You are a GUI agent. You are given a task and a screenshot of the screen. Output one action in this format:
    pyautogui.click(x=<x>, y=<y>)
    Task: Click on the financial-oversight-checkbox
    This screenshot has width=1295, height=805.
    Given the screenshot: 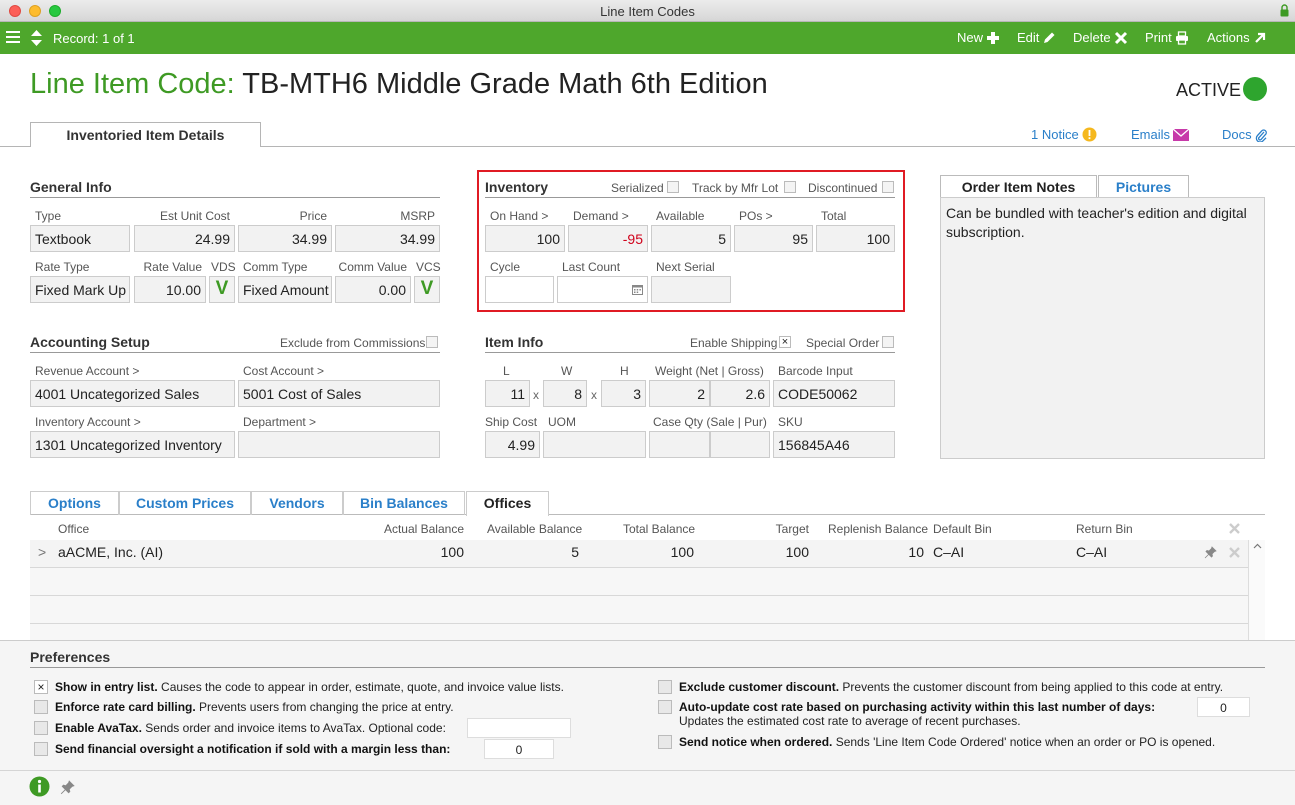 What is the action you would take?
    pyautogui.click(x=41, y=749)
    